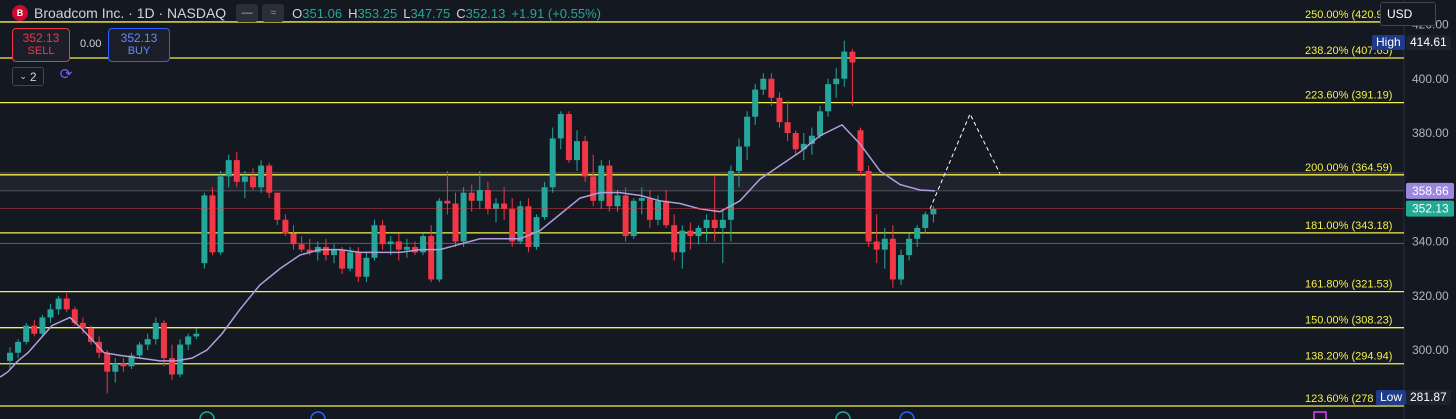 This screenshot has width=1456, height=419. What do you see at coordinates (139, 38) in the screenshot?
I see `buy-price: 352.13` at bounding box center [139, 38].